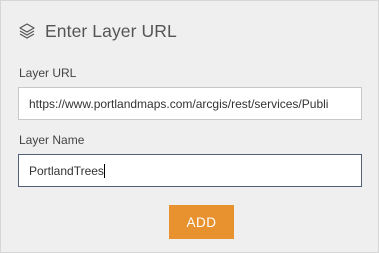 Image resolution: width=379 pixels, height=253 pixels. What do you see at coordinates (111, 30) in the screenshot?
I see `panel-title: Enter Layer URL` at bounding box center [111, 30].